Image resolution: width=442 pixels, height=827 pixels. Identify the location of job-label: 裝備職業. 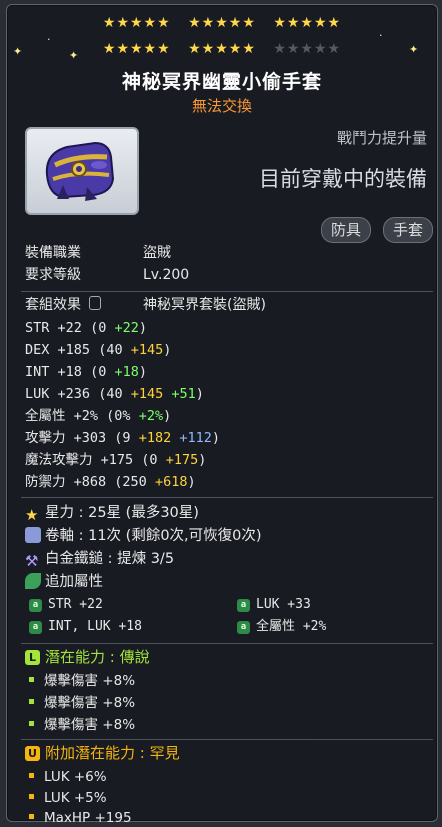
(53, 253).